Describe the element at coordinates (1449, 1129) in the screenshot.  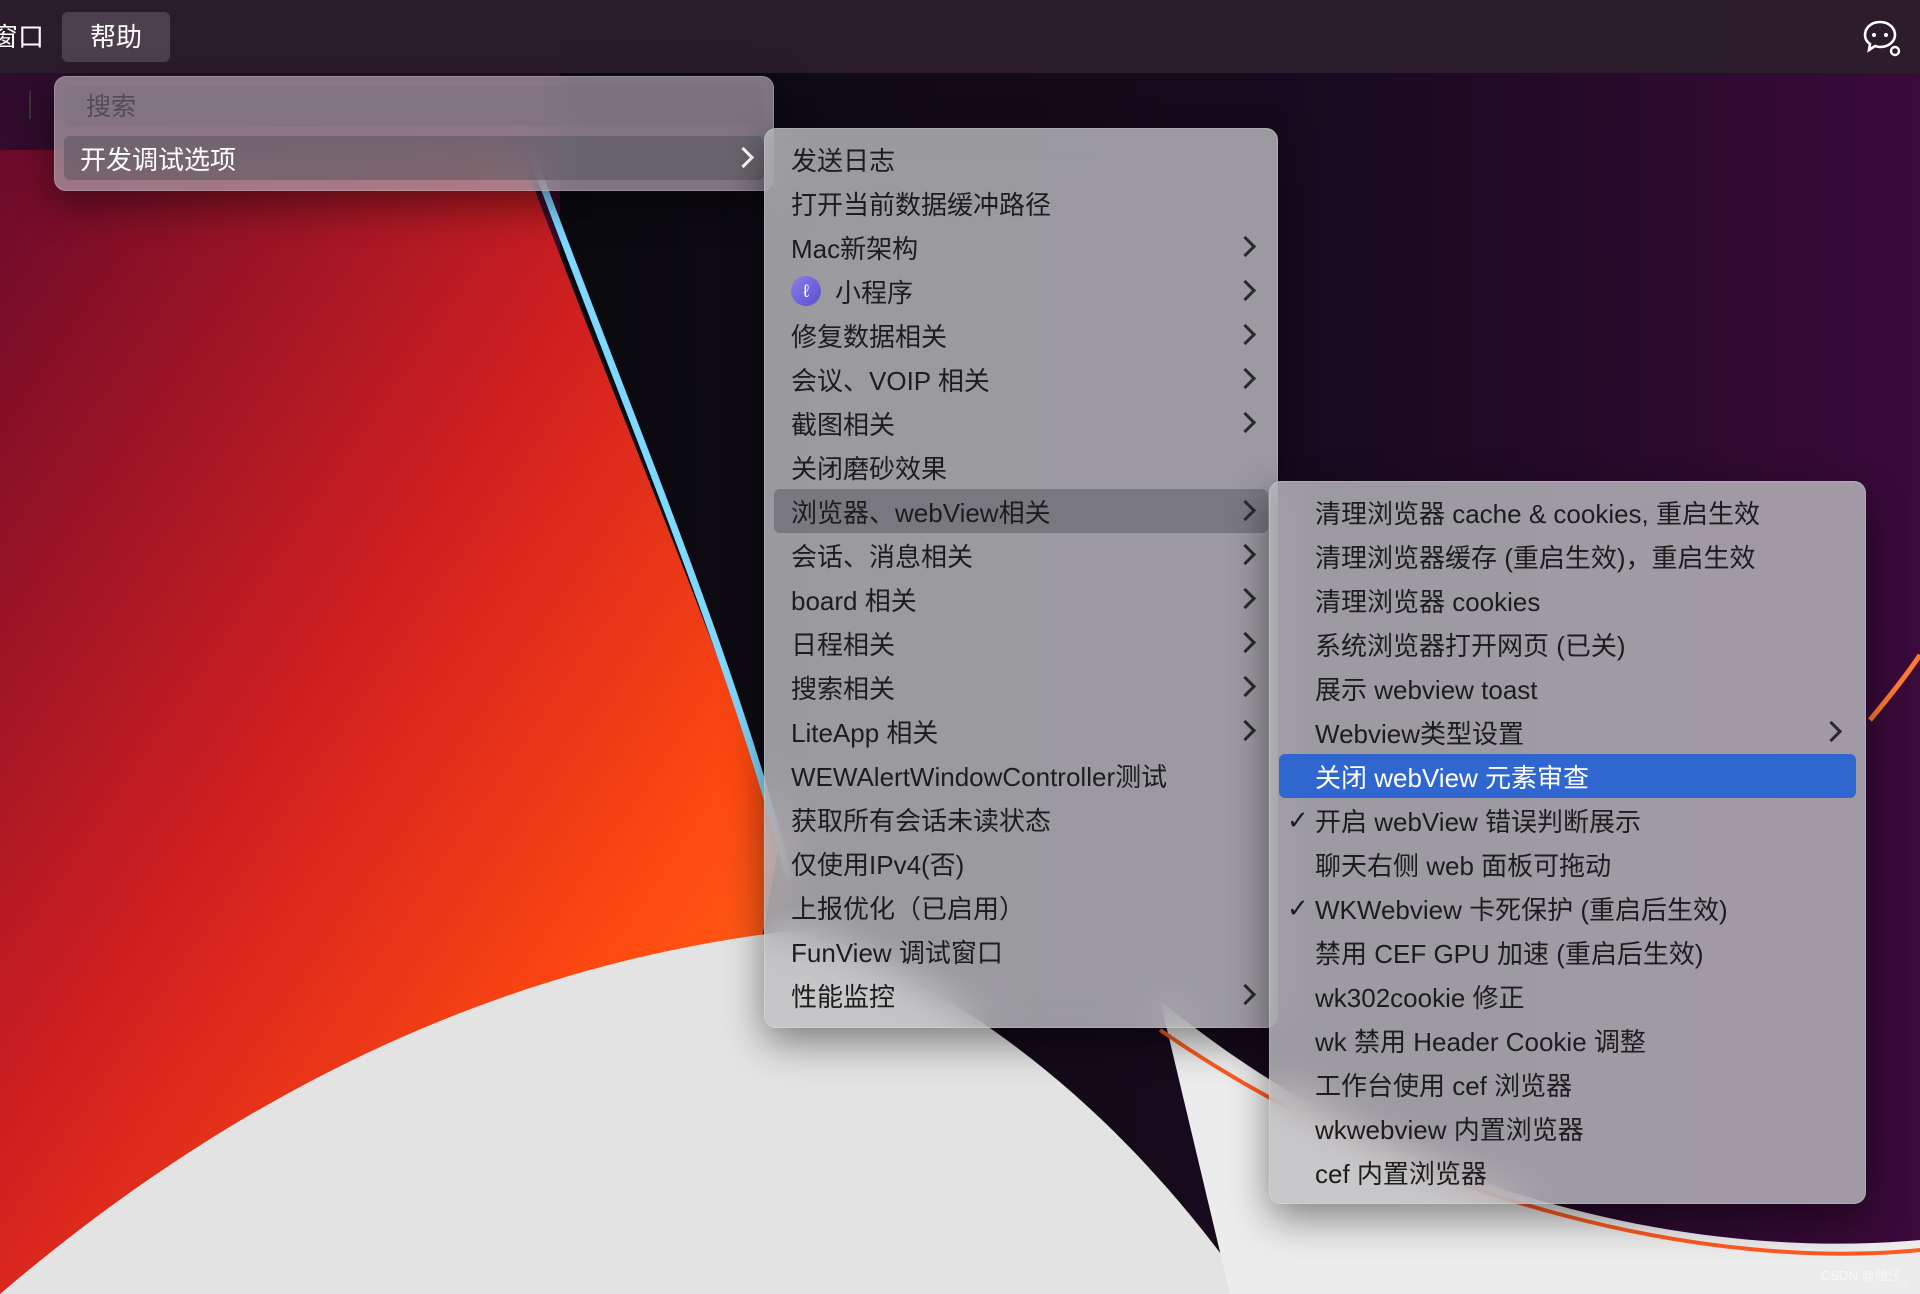
I see `menu-item-label: wkwebview 内置浏览器` at that location.